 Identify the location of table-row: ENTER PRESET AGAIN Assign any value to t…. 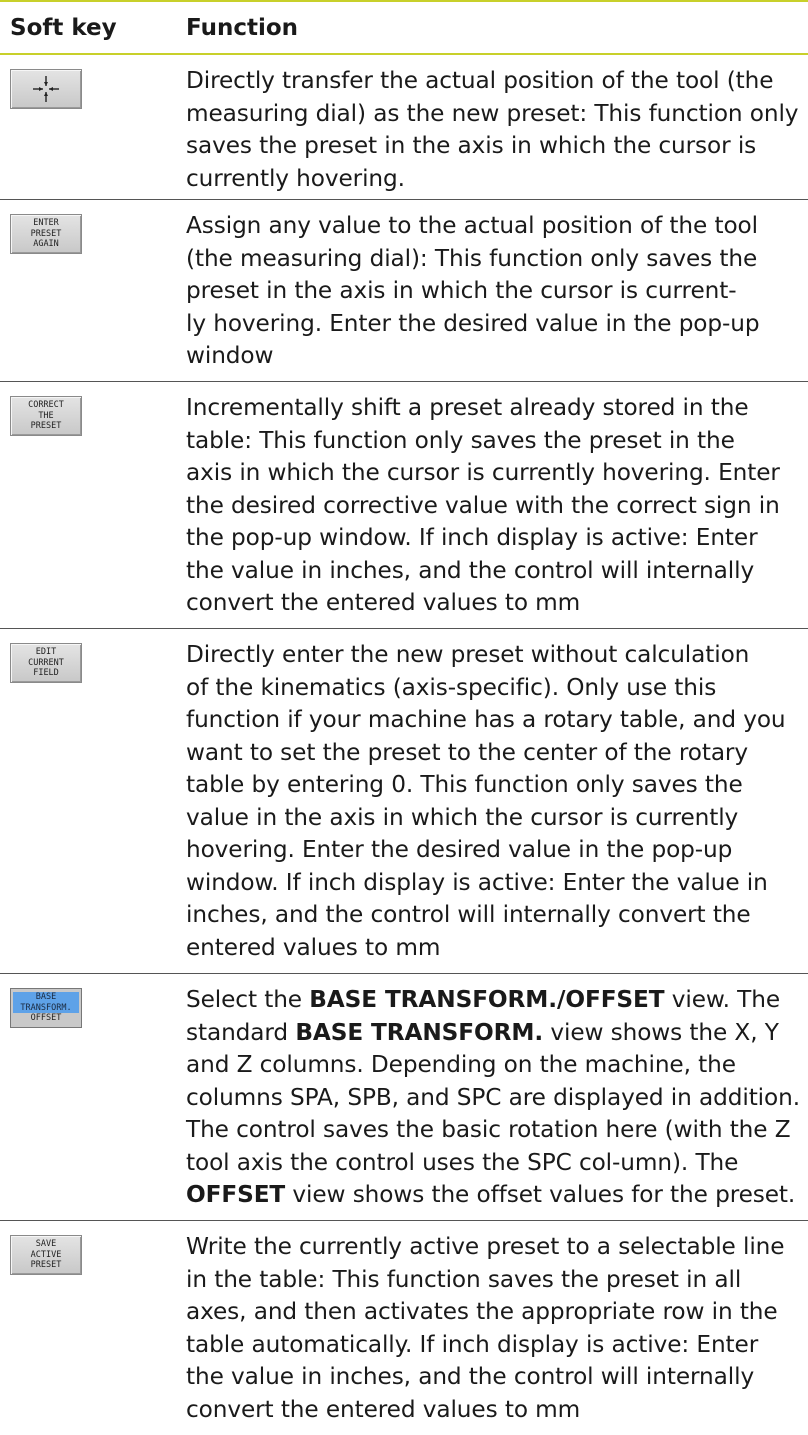
(404, 291).